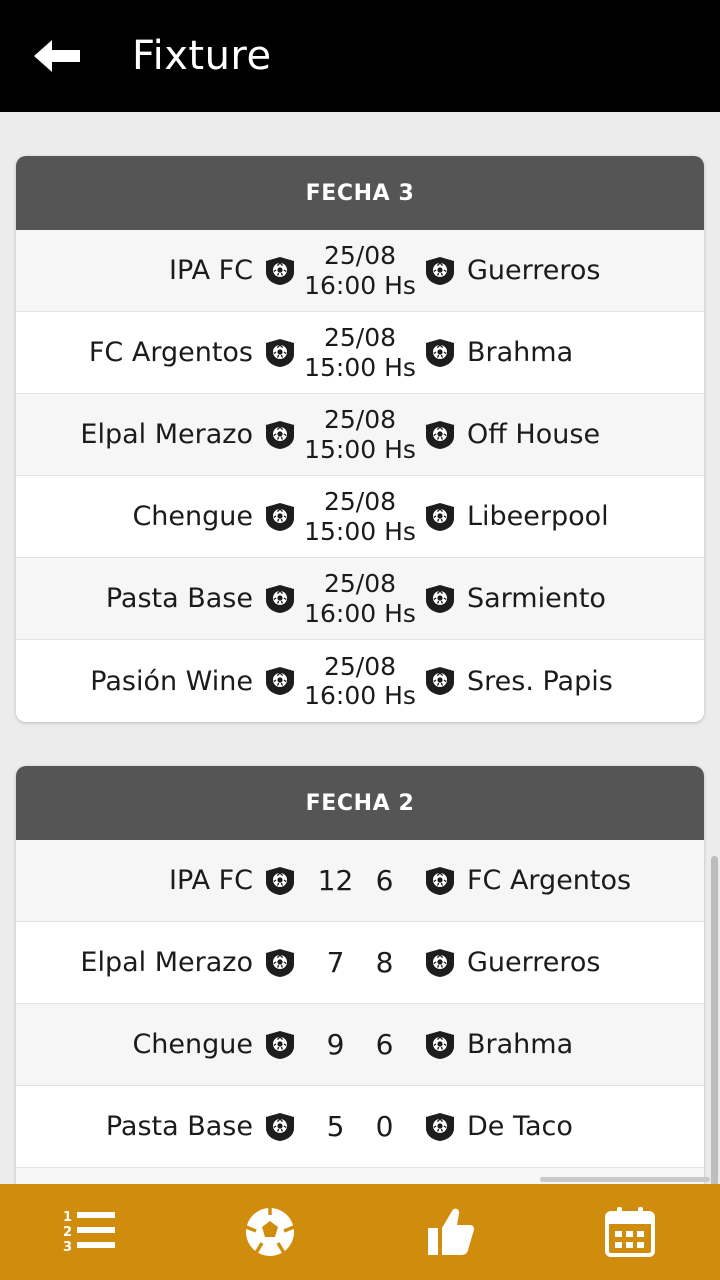 This screenshot has height=1280, width=720. I want to click on away-team-name: Libeerpool, so click(538, 516).